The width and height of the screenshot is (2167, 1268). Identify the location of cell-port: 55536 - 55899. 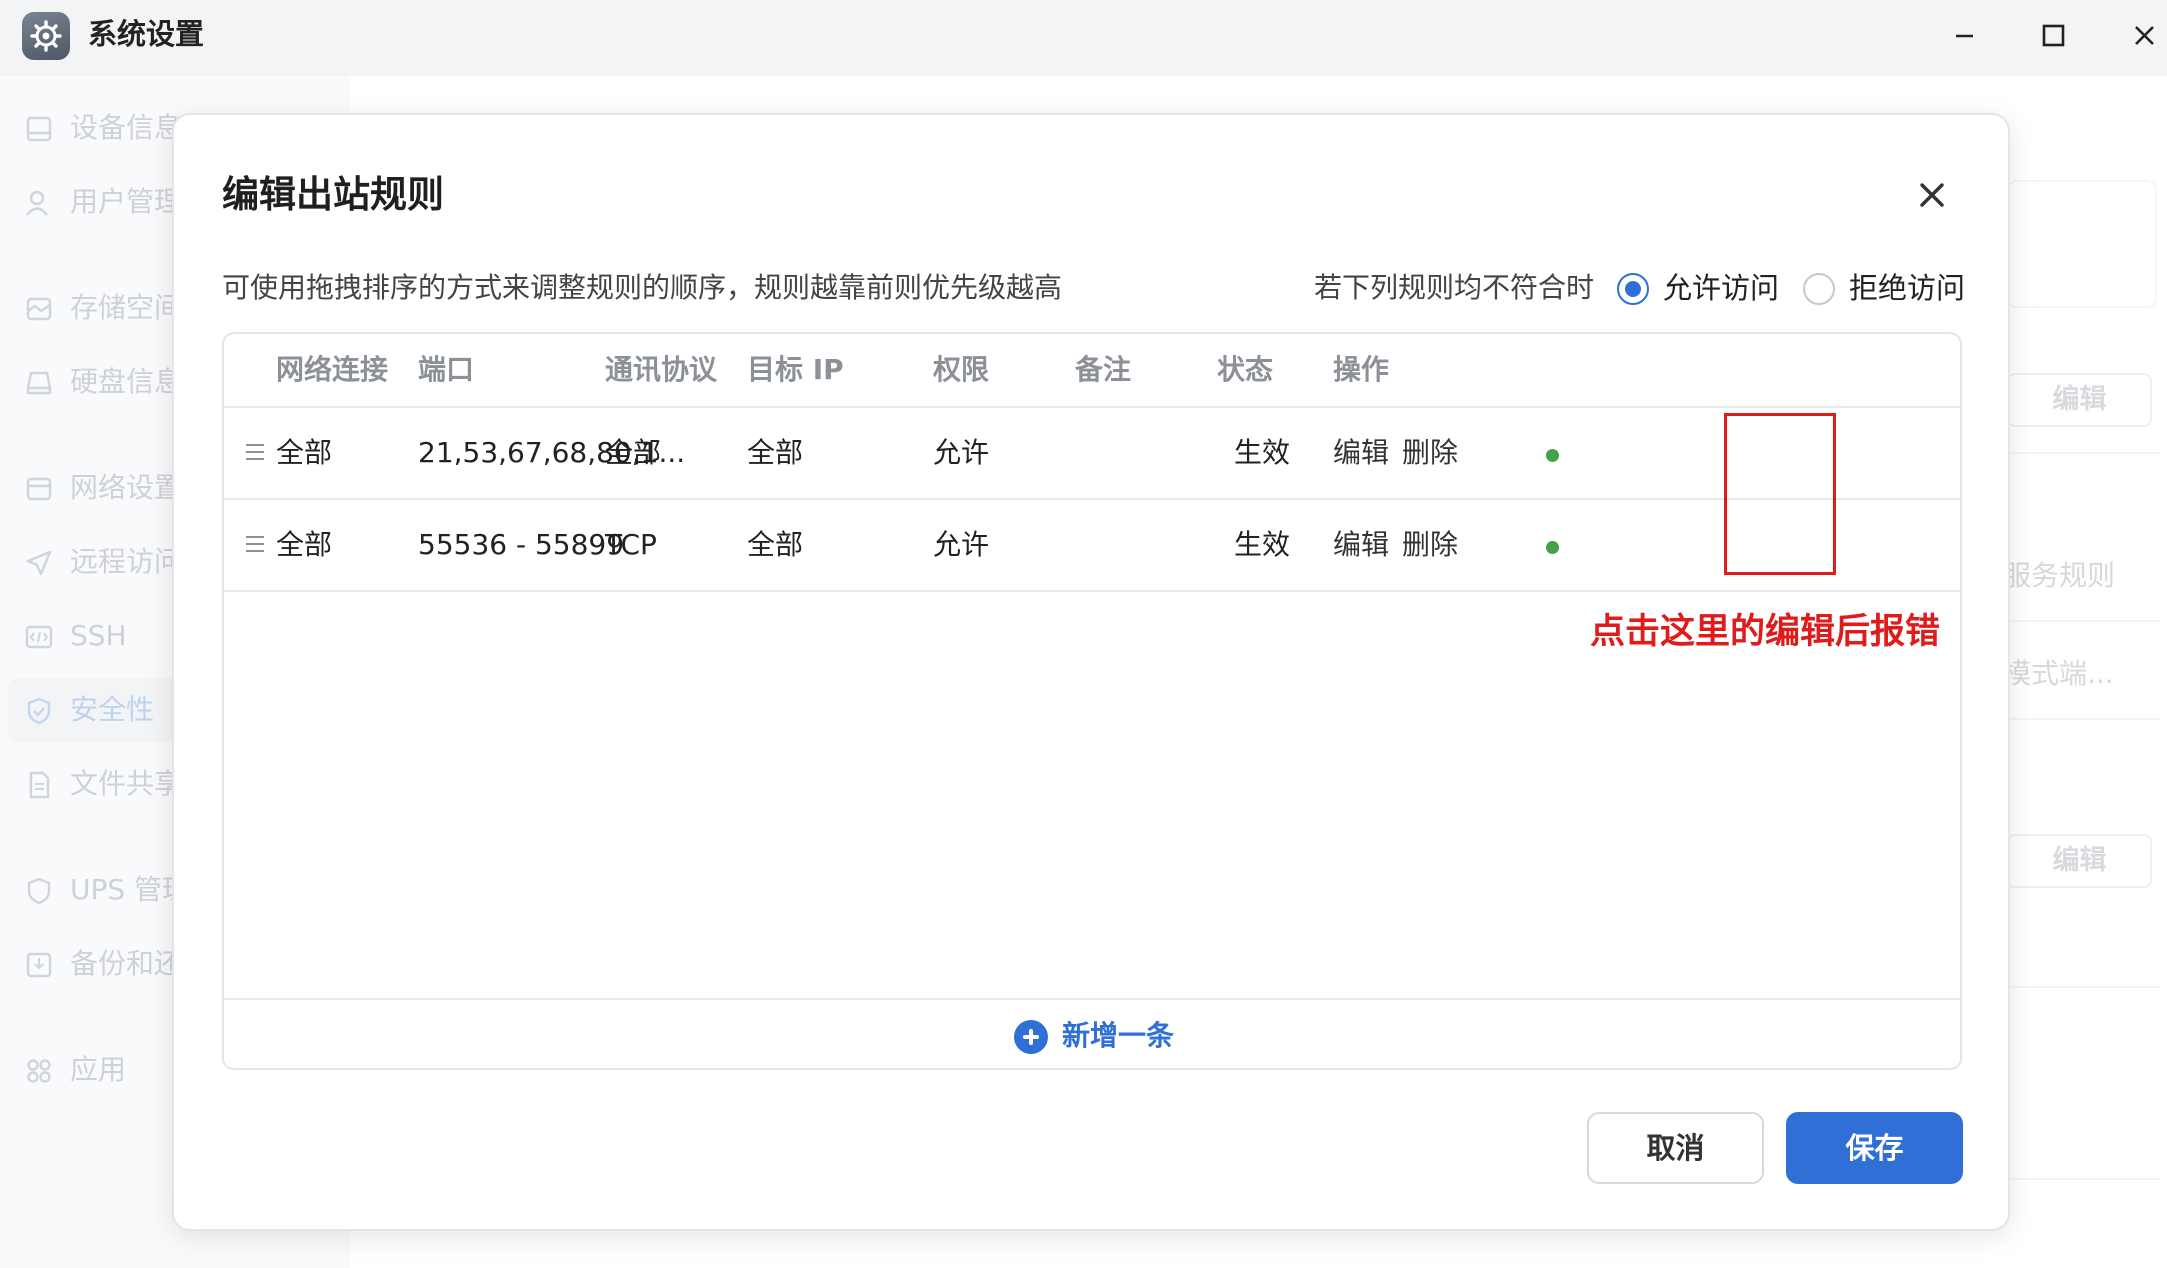
(521, 544).